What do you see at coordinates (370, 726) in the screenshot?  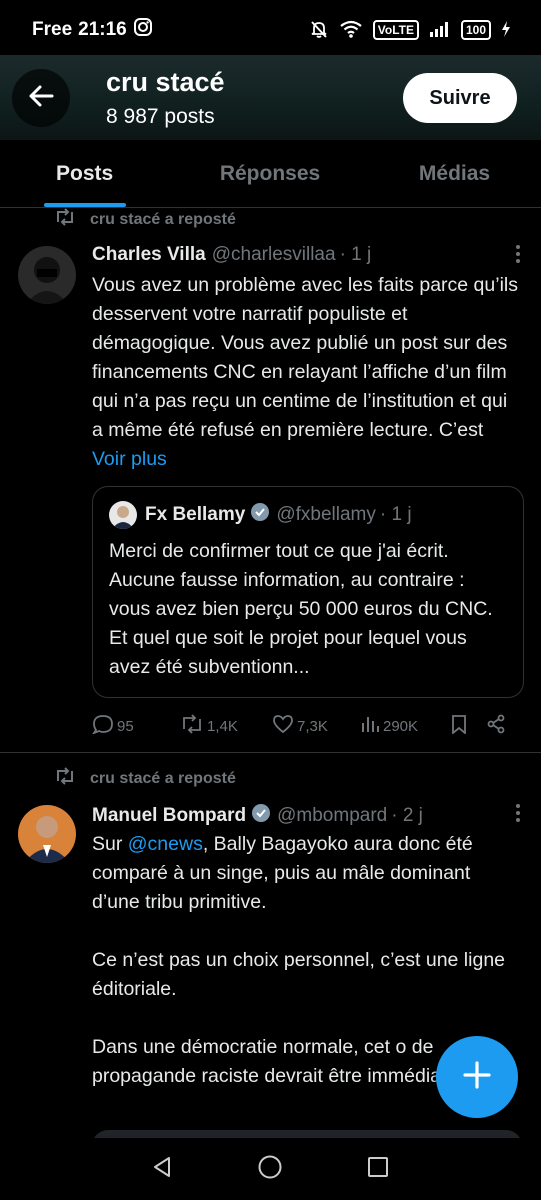 I see `views-icon` at bounding box center [370, 726].